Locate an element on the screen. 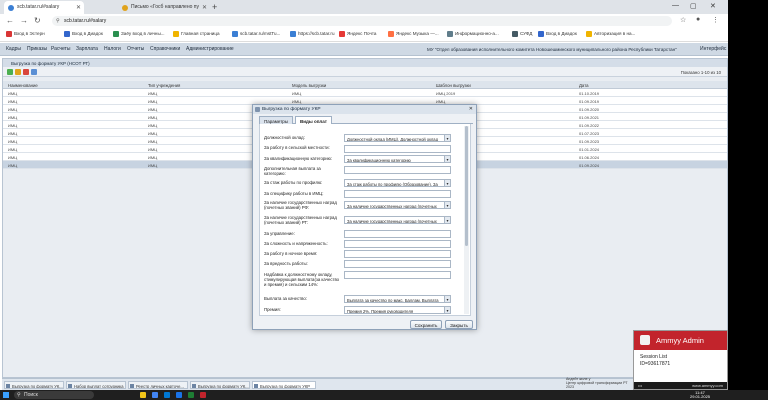 The height and width of the screenshot is (400, 768). ammyy-taskbar-icon is located at coordinates (203, 395).